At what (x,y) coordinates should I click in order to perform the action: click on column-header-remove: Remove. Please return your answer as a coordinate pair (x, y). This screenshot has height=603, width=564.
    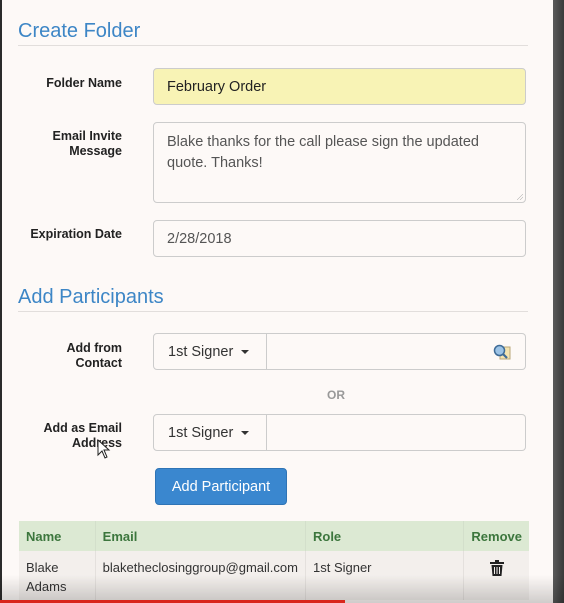
    Looking at the image, I should click on (496, 536).